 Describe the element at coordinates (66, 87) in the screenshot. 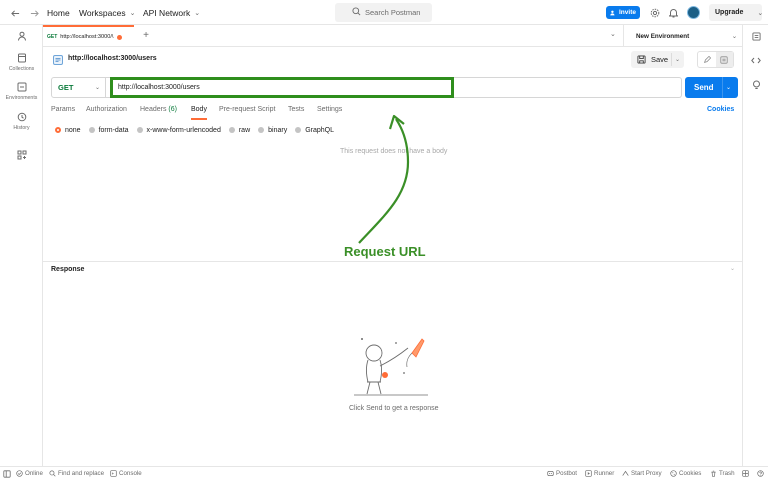

I see `method-label: GET` at that location.